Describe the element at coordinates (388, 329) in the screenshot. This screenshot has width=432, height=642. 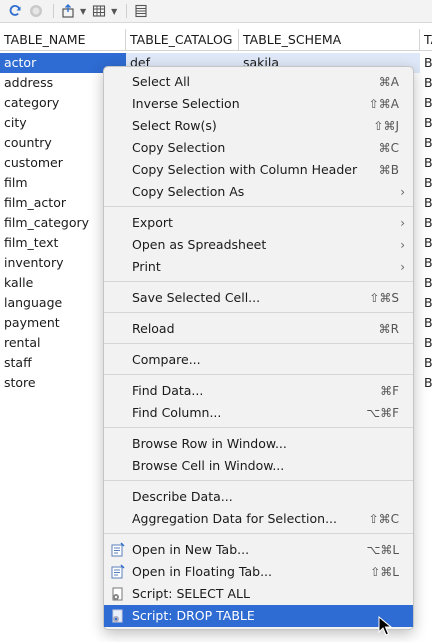
I see `menu-item-shortcut: ⌘R` at that location.